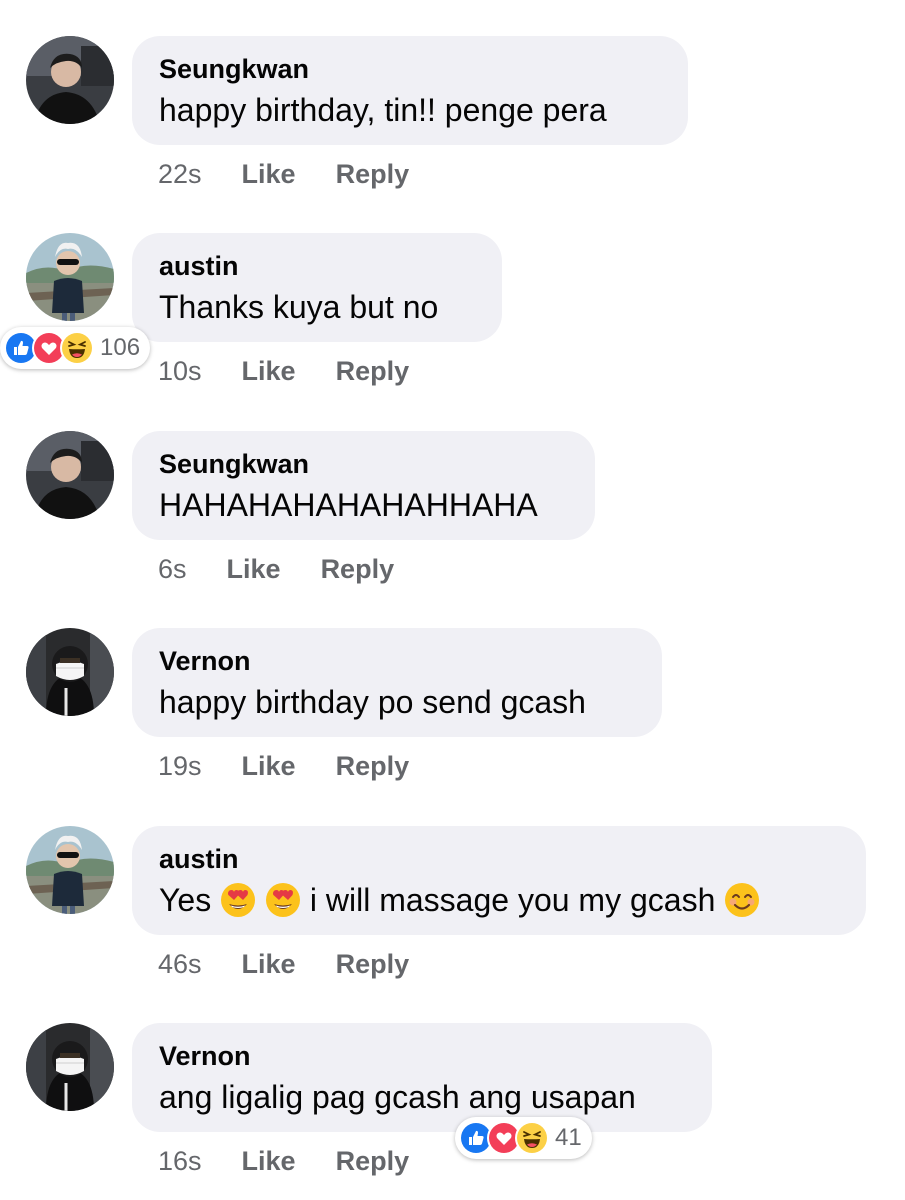 The image size is (905, 1200). What do you see at coordinates (180, 766) in the screenshot?
I see `comment-timestamp: 19s` at bounding box center [180, 766].